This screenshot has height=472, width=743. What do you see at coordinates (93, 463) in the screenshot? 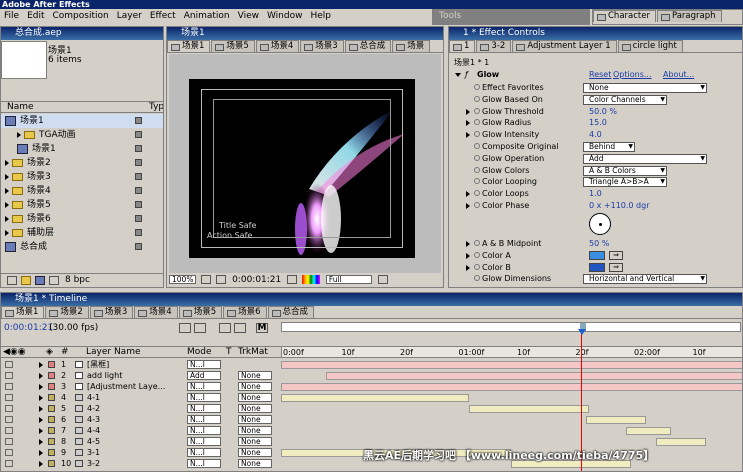
I see `layer-name: 3-2` at bounding box center [93, 463].